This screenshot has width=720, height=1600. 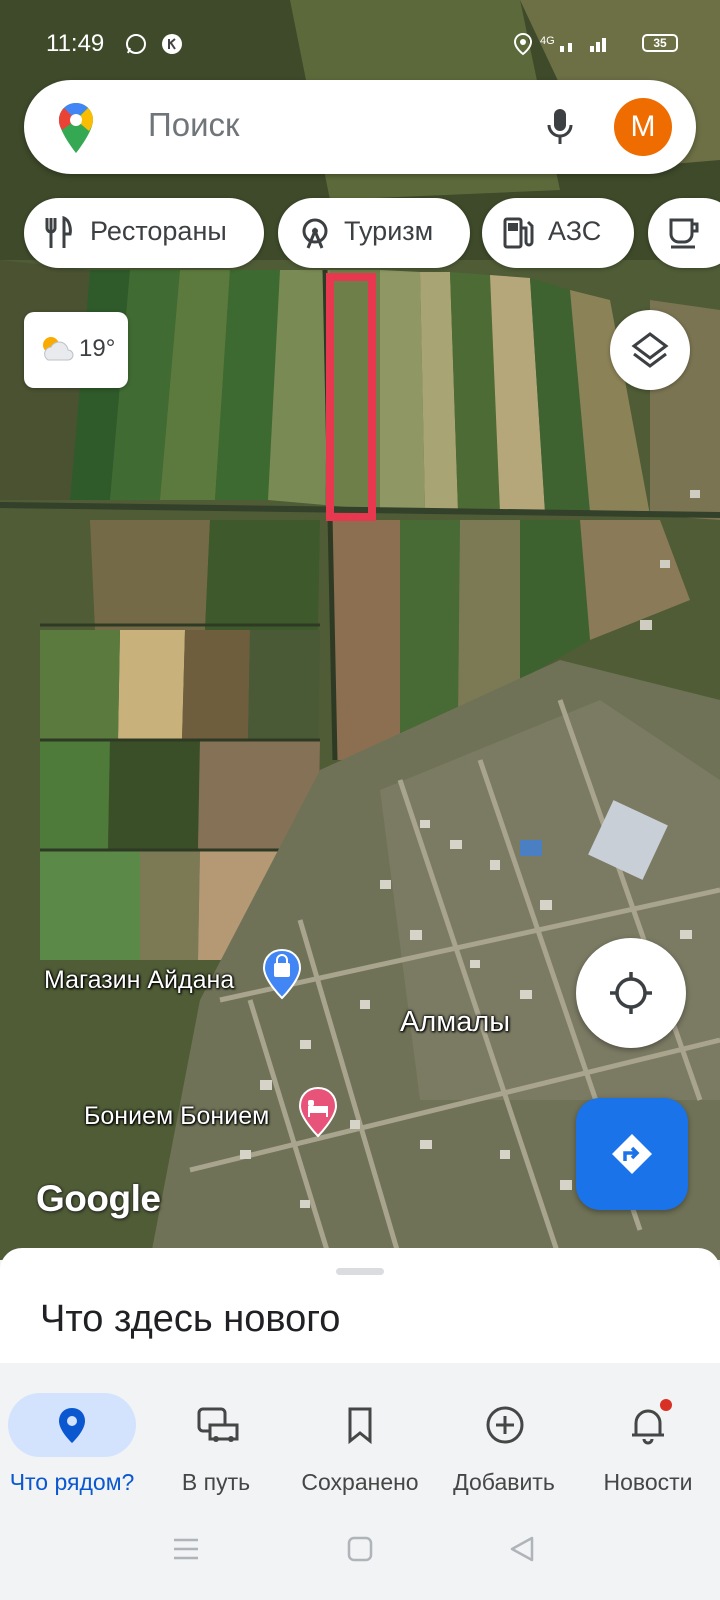 I want to click on cafe-icon, so click(x=684, y=233).